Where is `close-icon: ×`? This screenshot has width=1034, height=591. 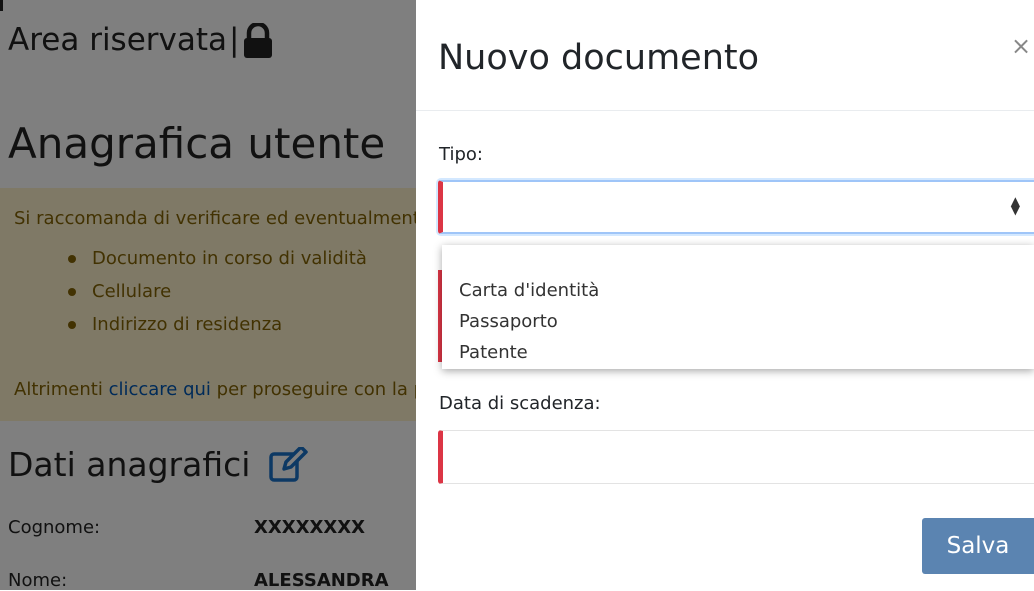 close-icon: × is located at coordinates (1021, 46).